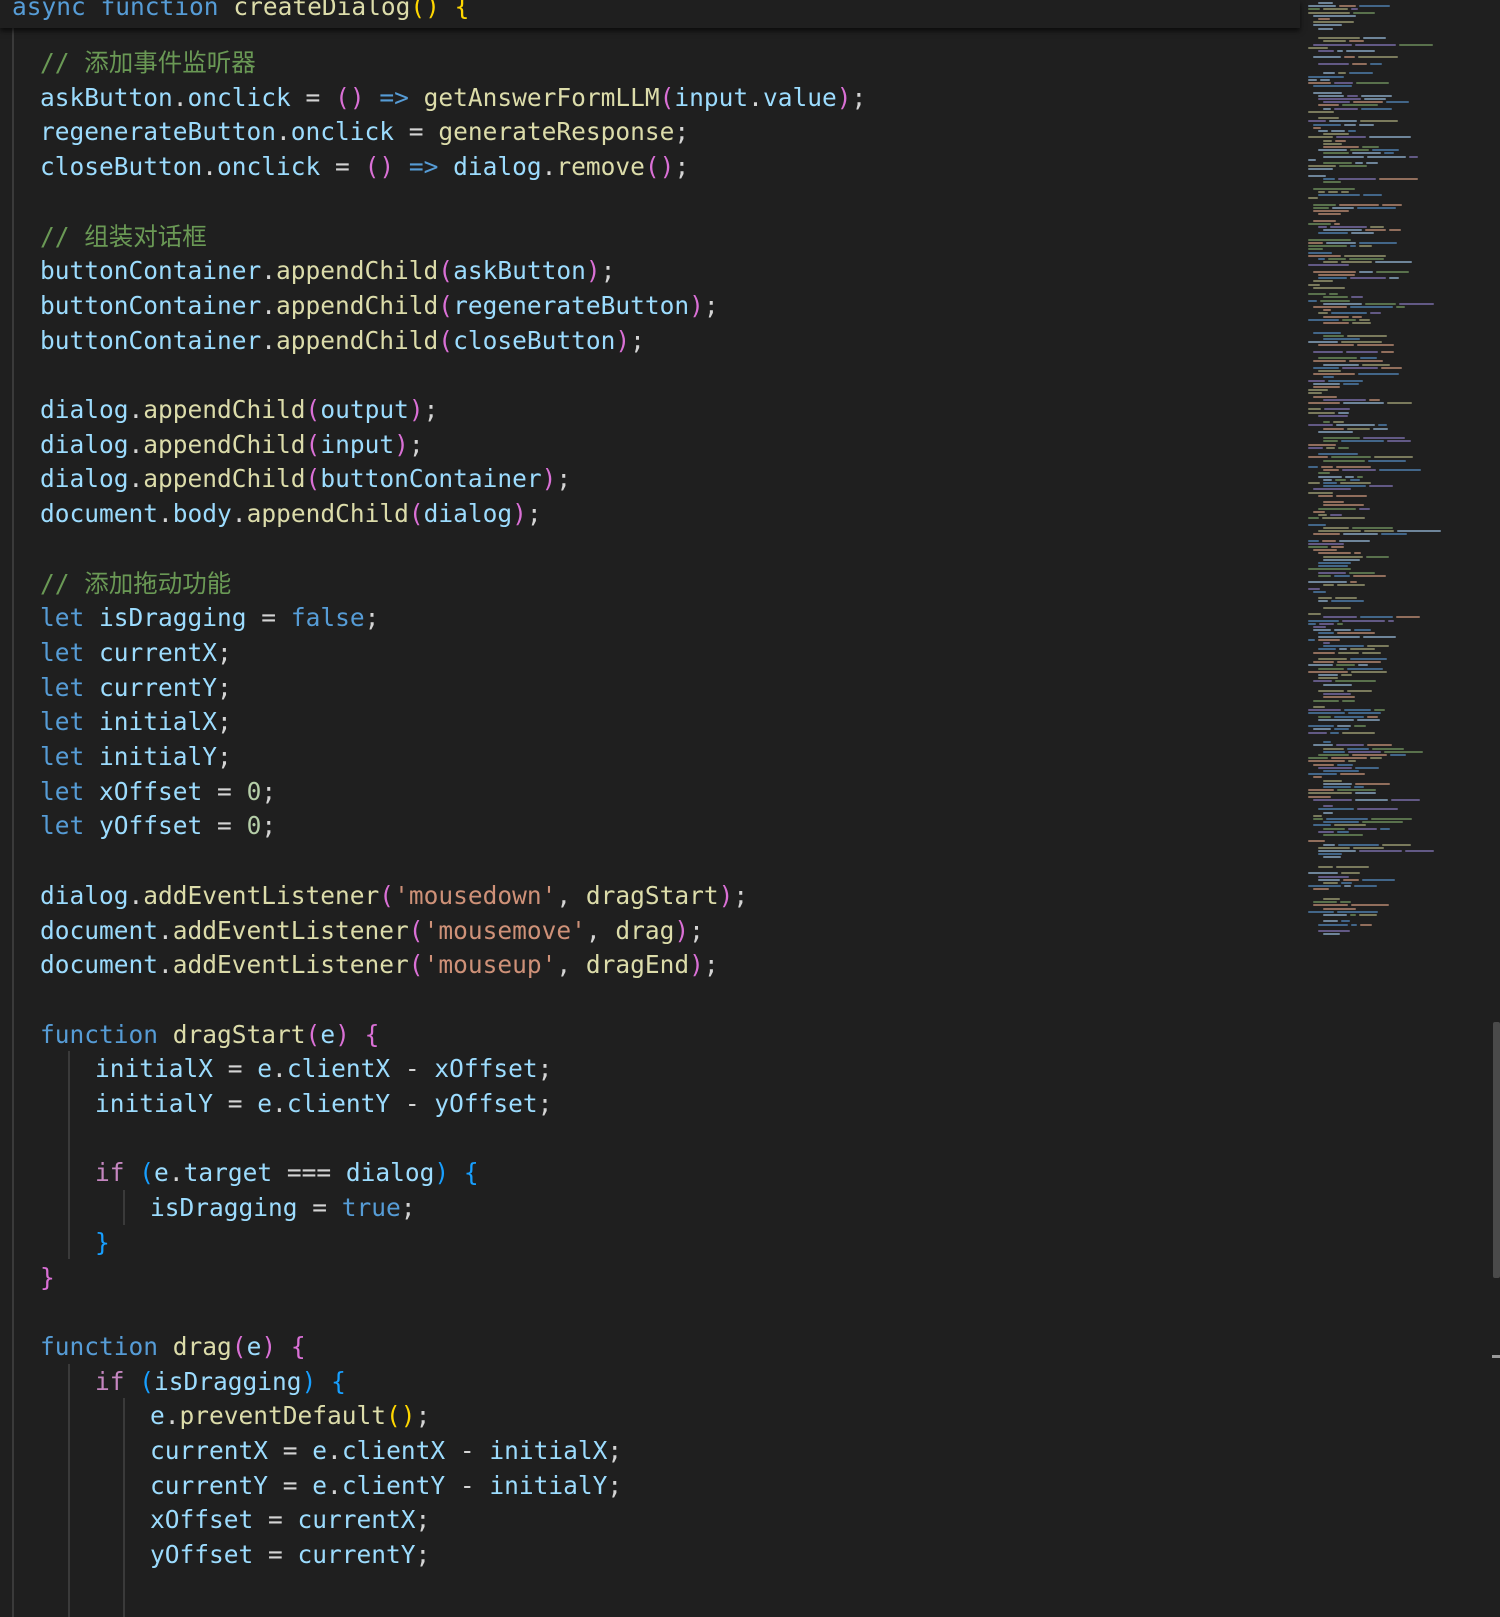 This screenshot has height=1617, width=1500. What do you see at coordinates (650, 14) in the screenshot?
I see `sticky-scroll-header: async function createDialog() {` at bounding box center [650, 14].